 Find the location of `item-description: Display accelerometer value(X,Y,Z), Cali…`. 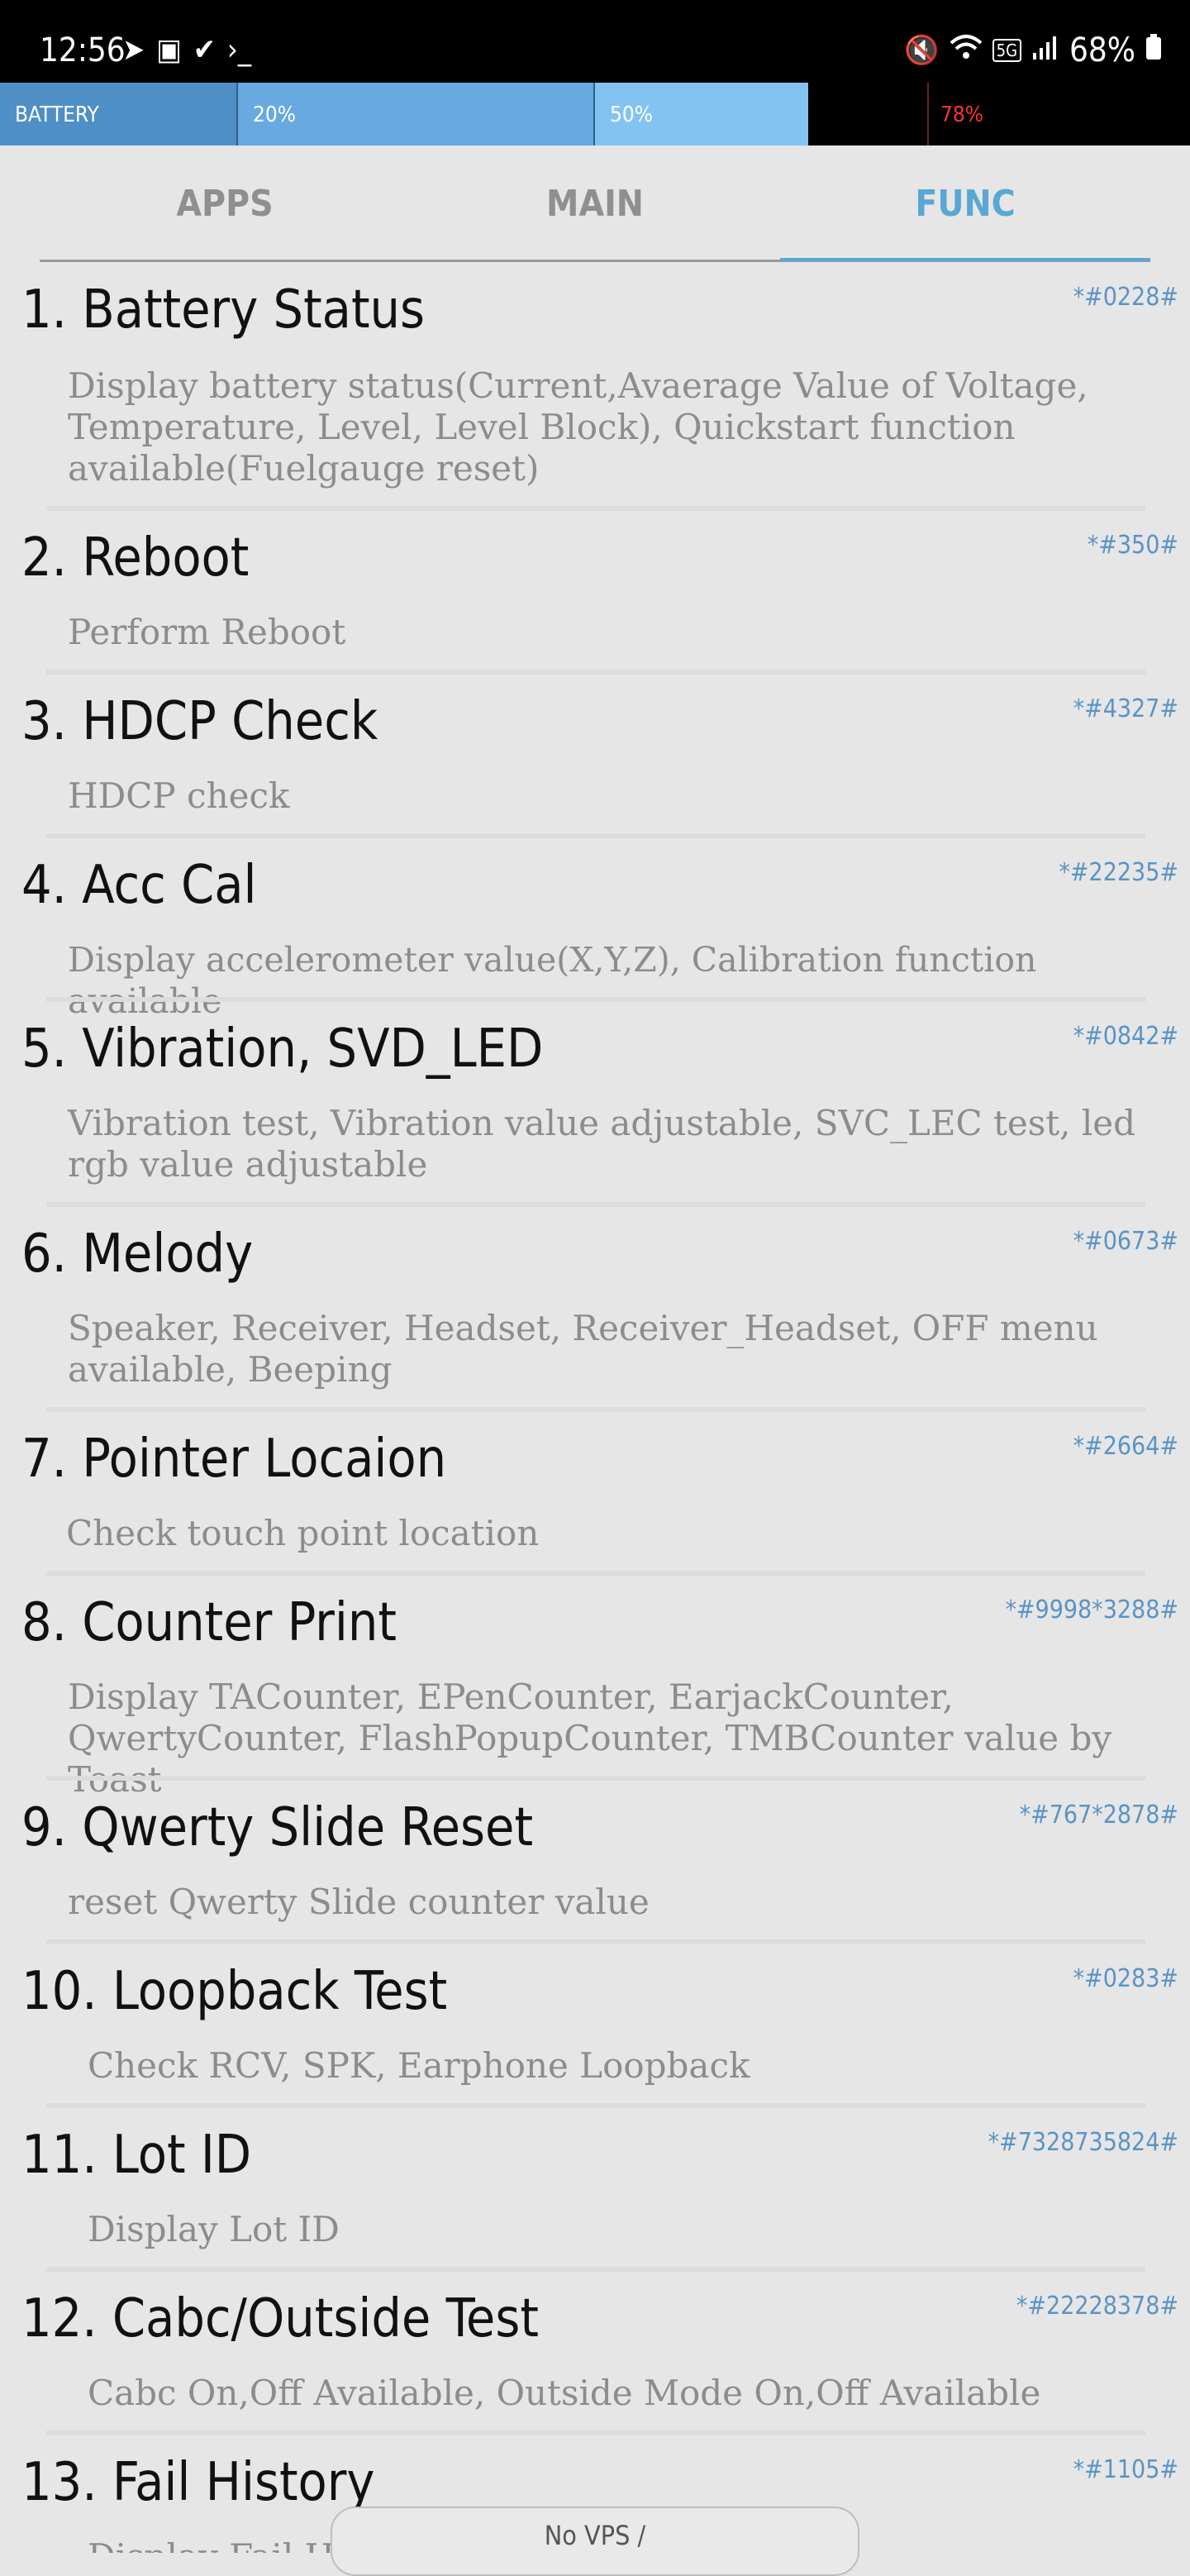

item-description: Display accelerometer value(X,Y,Z), Cali… is located at coordinates (552, 980).